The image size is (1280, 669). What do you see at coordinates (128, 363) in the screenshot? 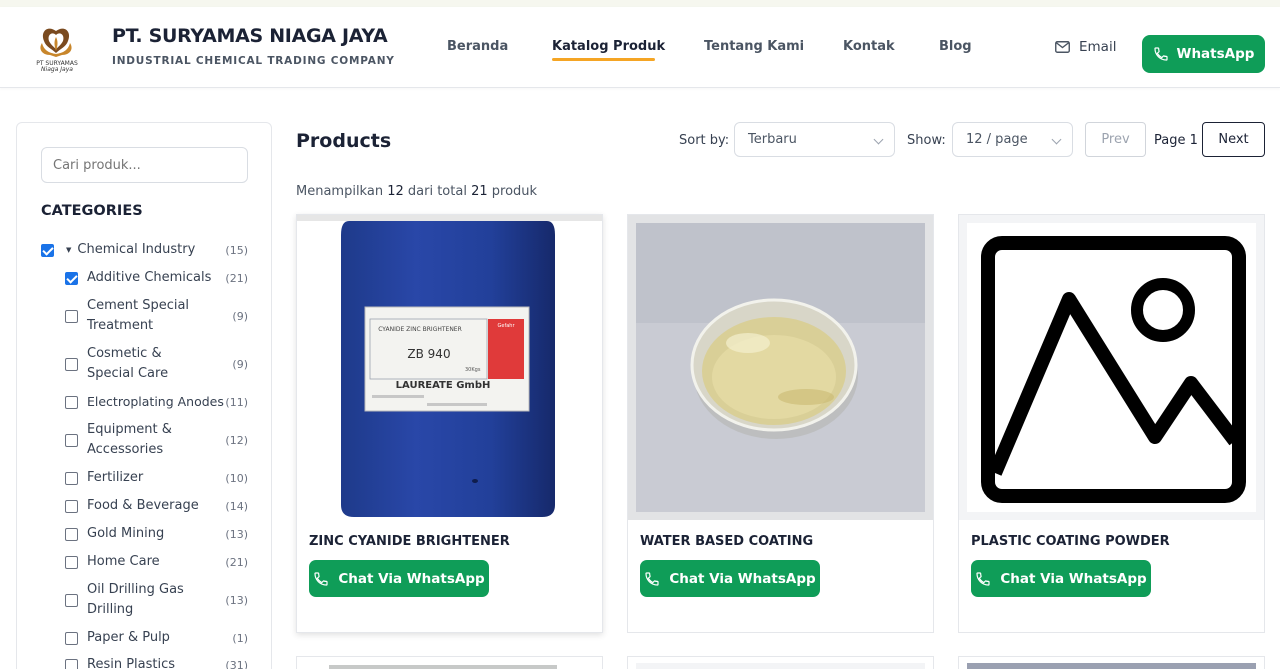
I see `category-label: Cosmetic & Special Care` at bounding box center [128, 363].